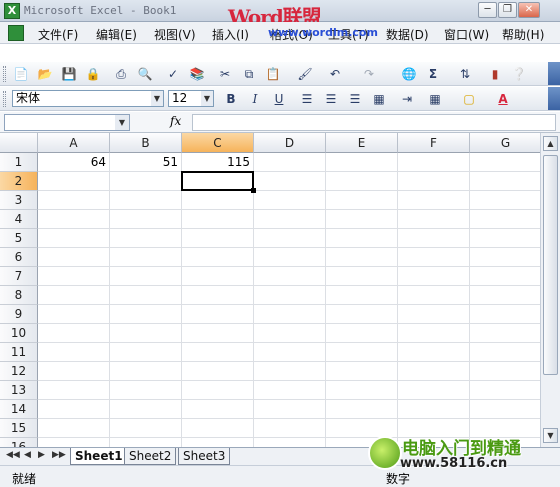  I want to click on format-painter-icon: 🖌, so click(305, 74).